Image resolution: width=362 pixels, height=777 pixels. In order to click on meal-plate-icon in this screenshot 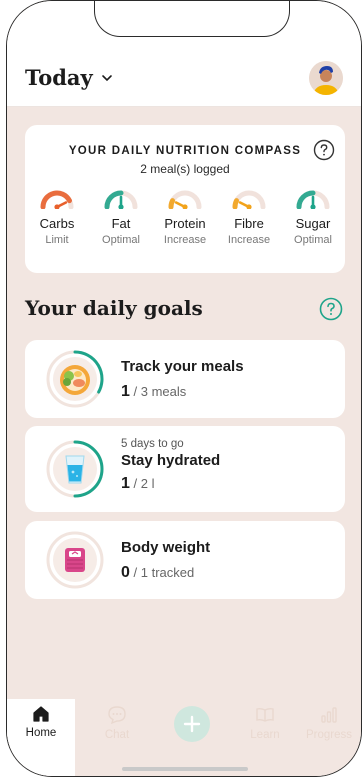, I will do `click(75, 380)`.